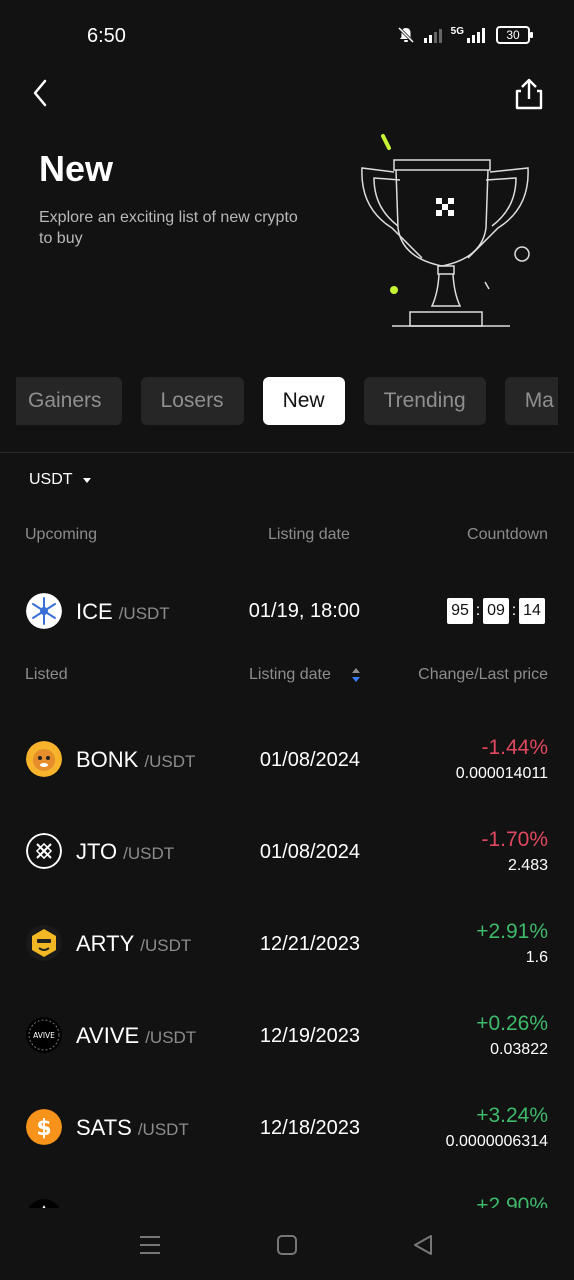  What do you see at coordinates (108, 1035) in the screenshot?
I see `base-symbol: AVIVE` at bounding box center [108, 1035].